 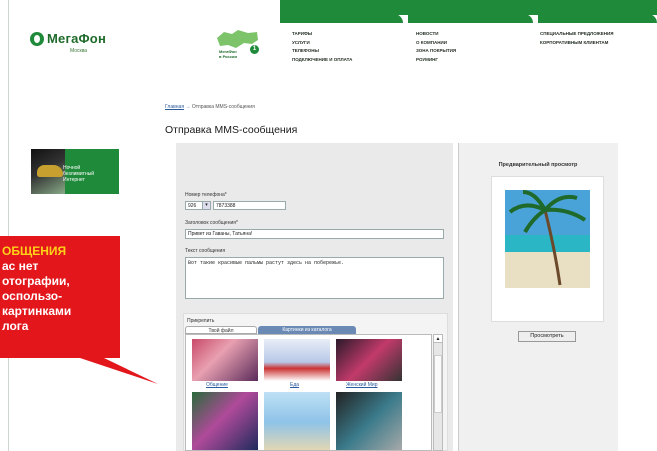 What do you see at coordinates (254, 49) in the screenshot?
I see `map-badge-number: 1` at bounding box center [254, 49].